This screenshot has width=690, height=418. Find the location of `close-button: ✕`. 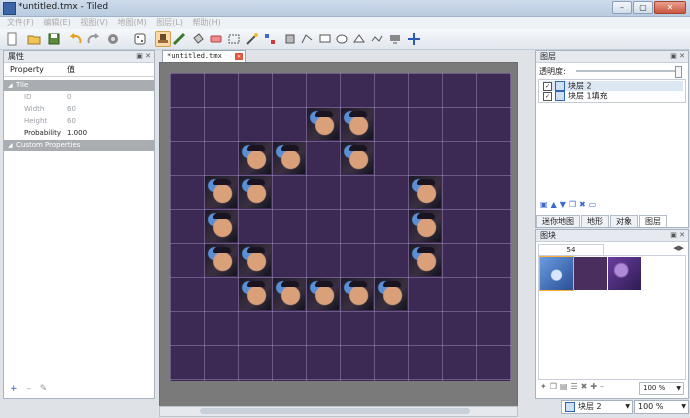

close-button: ✕ is located at coordinates (670, 7).